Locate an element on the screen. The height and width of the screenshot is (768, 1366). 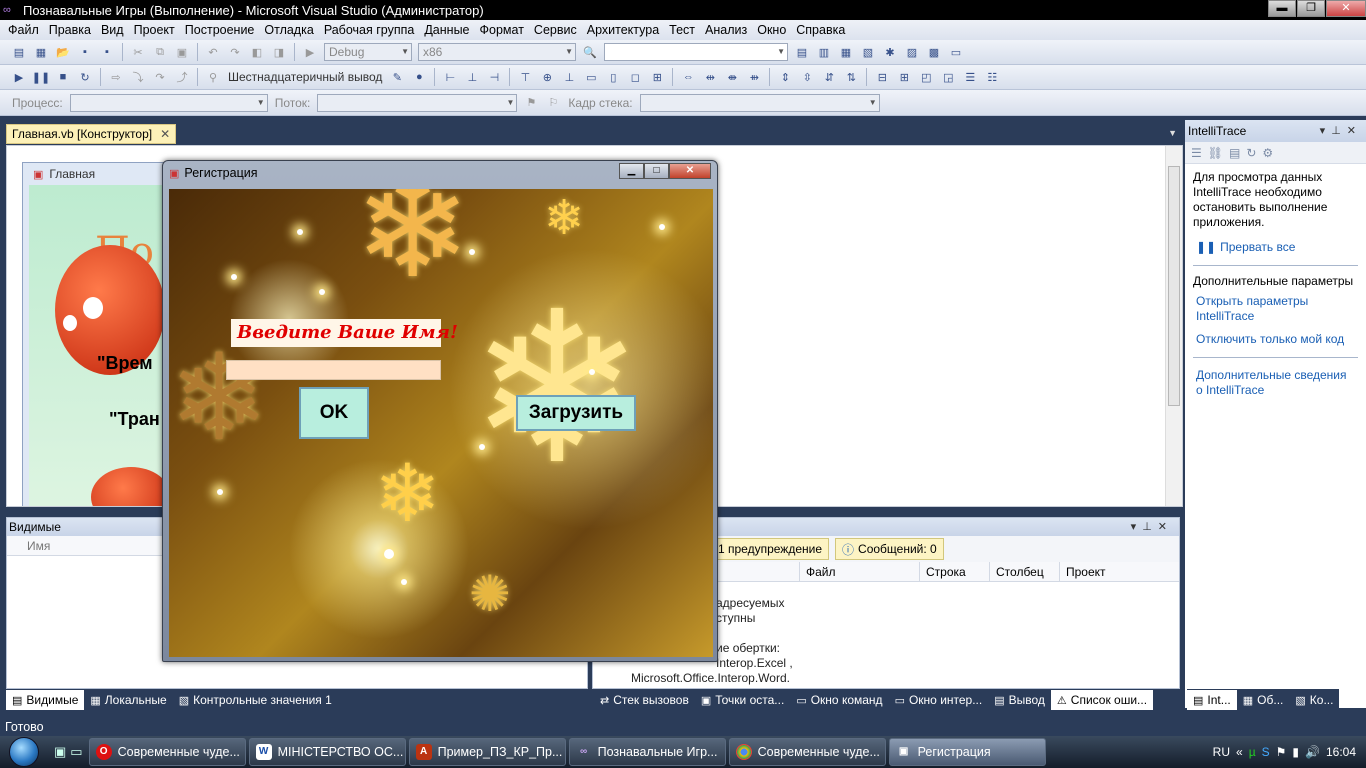
step-over-icon: ↷ is located at coordinates (160, 77).